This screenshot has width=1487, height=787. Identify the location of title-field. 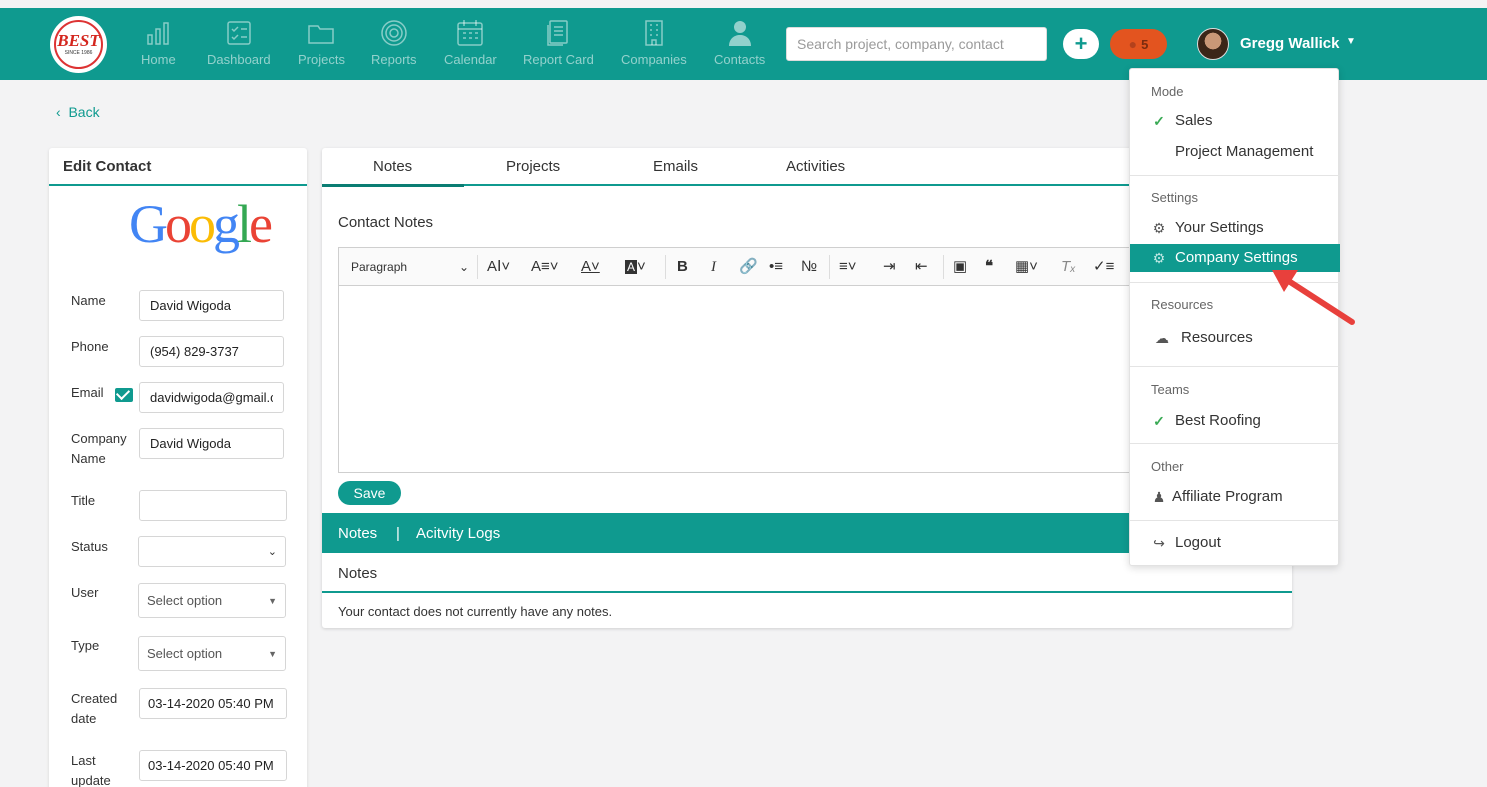
(213, 505).